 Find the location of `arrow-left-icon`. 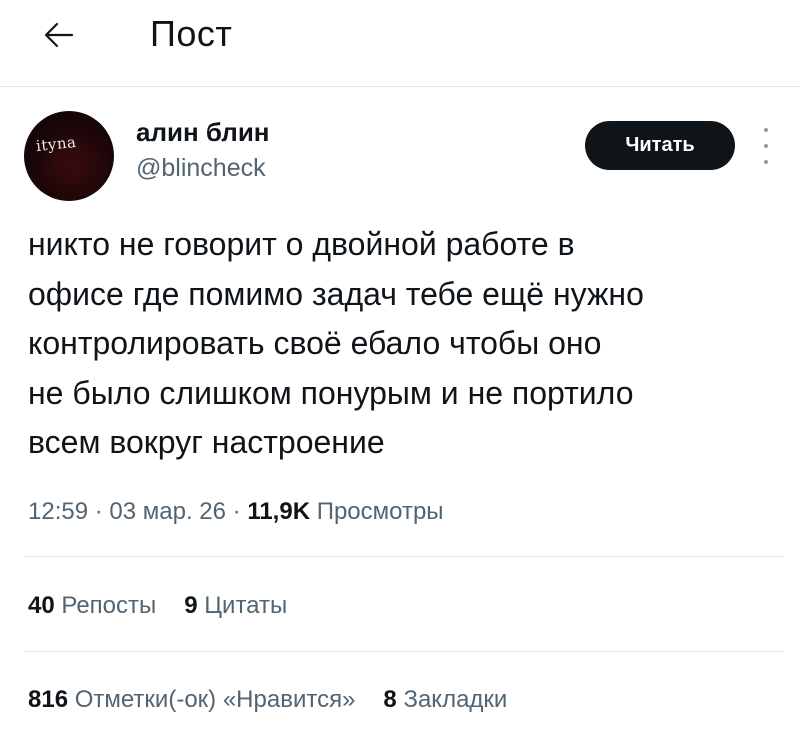

arrow-left-icon is located at coordinates (59, 35).